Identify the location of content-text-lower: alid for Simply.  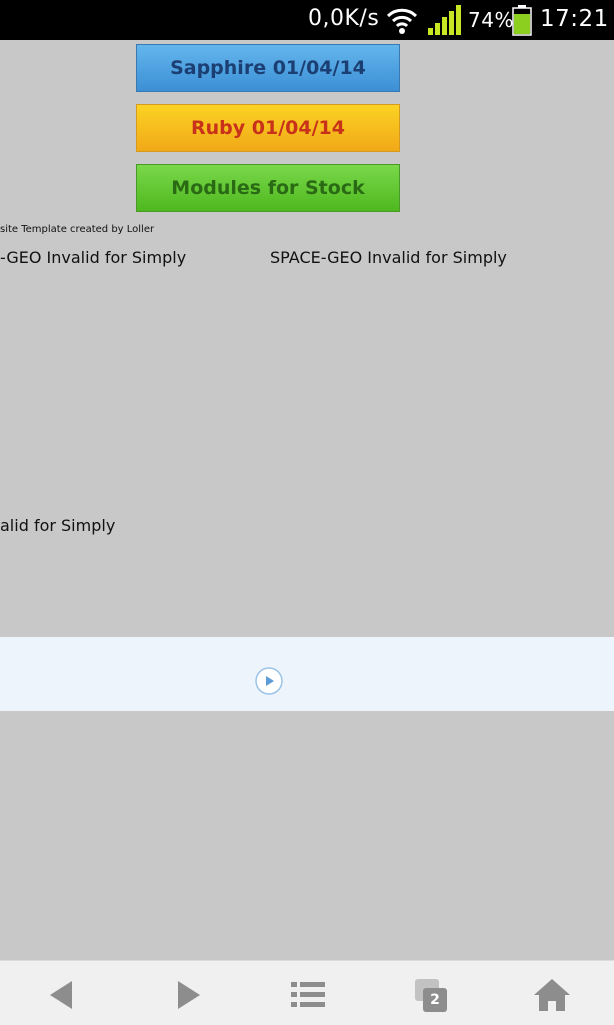
(58, 525).